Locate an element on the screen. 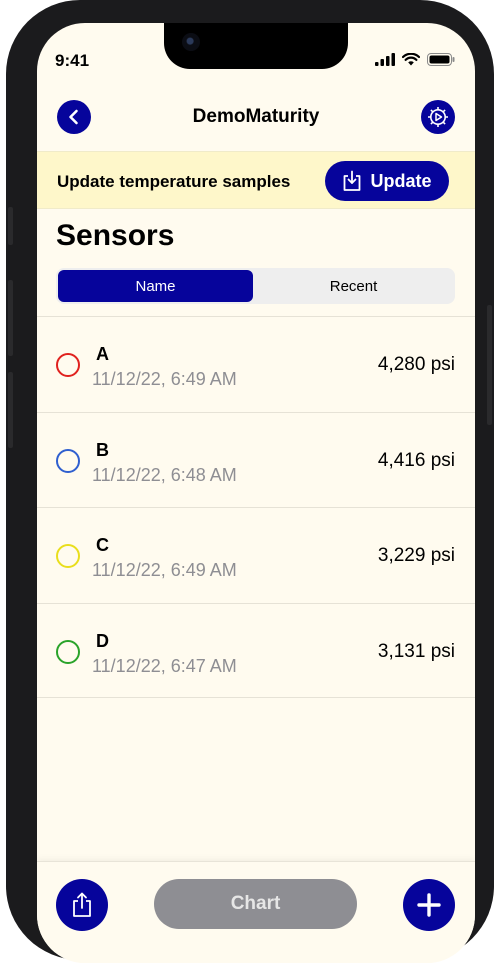 The height and width of the screenshot is (963, 500). update-button: Update is located at coordinates (387, 181).